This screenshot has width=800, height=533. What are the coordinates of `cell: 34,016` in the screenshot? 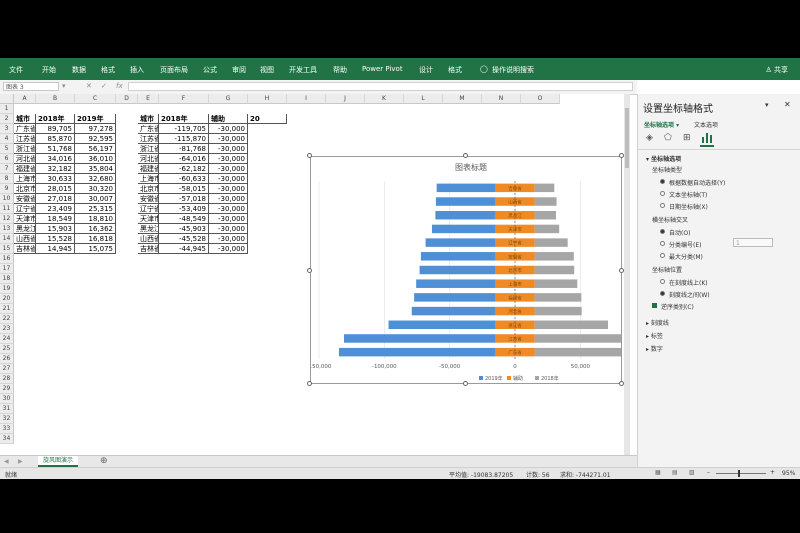 It's located at (55, 159).